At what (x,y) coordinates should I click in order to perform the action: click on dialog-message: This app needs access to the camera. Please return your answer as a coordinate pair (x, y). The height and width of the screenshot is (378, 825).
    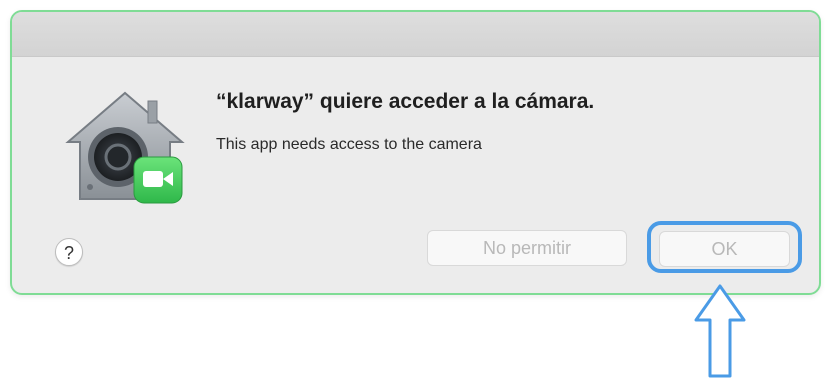
    Looking at the image, I should click on (349, 144).